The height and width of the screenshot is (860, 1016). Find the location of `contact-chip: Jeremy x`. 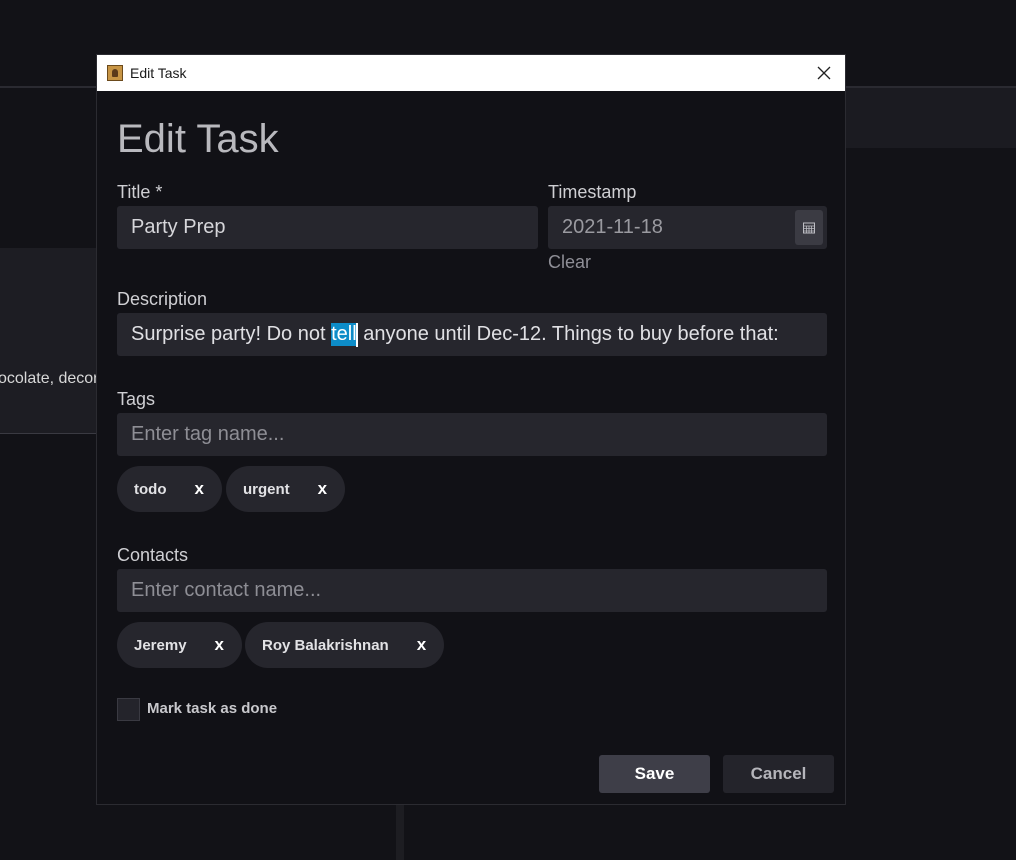

contact-chip: Jeremy x is located at coordinates (180, 645).